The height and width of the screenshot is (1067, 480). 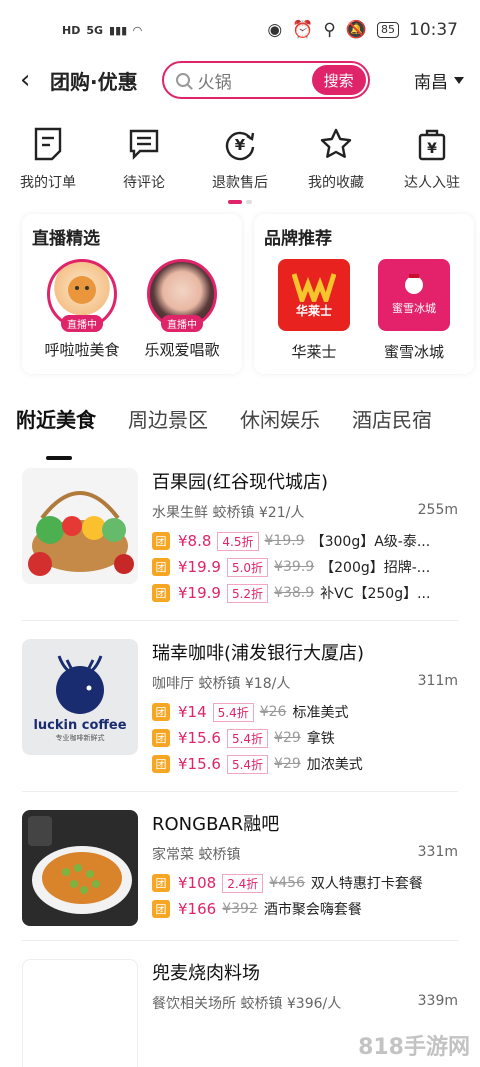 What do you see at coordinates (56, 432) in the screenshot?
I see `tab-nearby-food: 附近美食` at bounding box center [56, 432].